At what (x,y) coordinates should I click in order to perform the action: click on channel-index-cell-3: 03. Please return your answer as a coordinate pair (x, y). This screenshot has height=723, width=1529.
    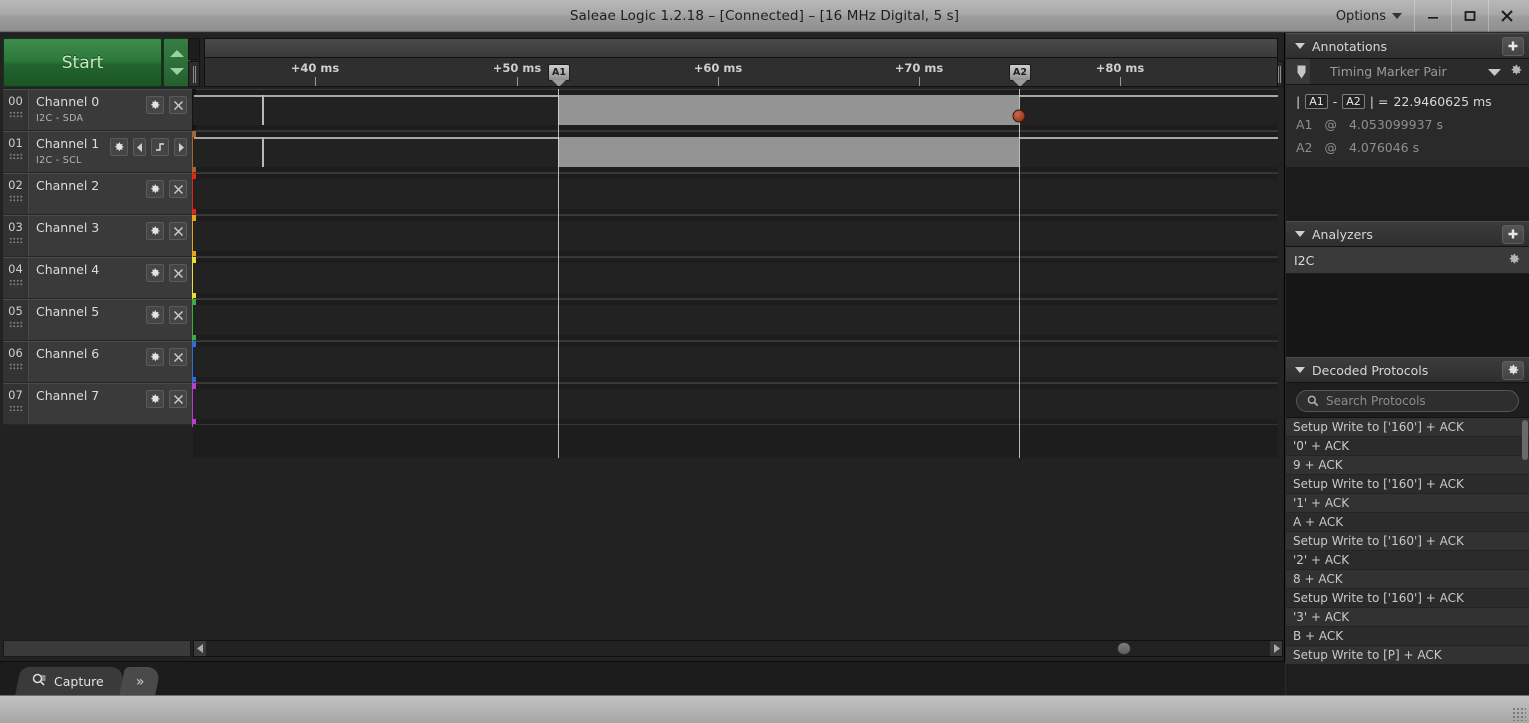
    Looking at the image, I should click on (16, 236).